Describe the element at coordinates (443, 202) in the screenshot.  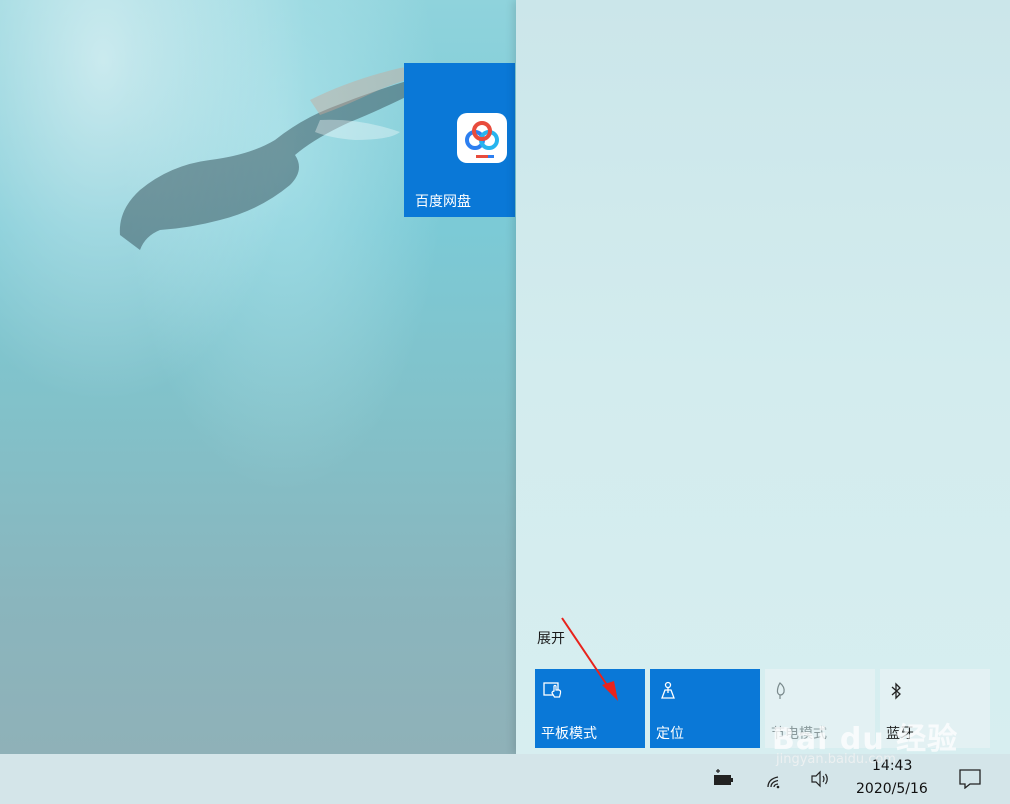
I see `tile-label: 百度网盘` at that location.